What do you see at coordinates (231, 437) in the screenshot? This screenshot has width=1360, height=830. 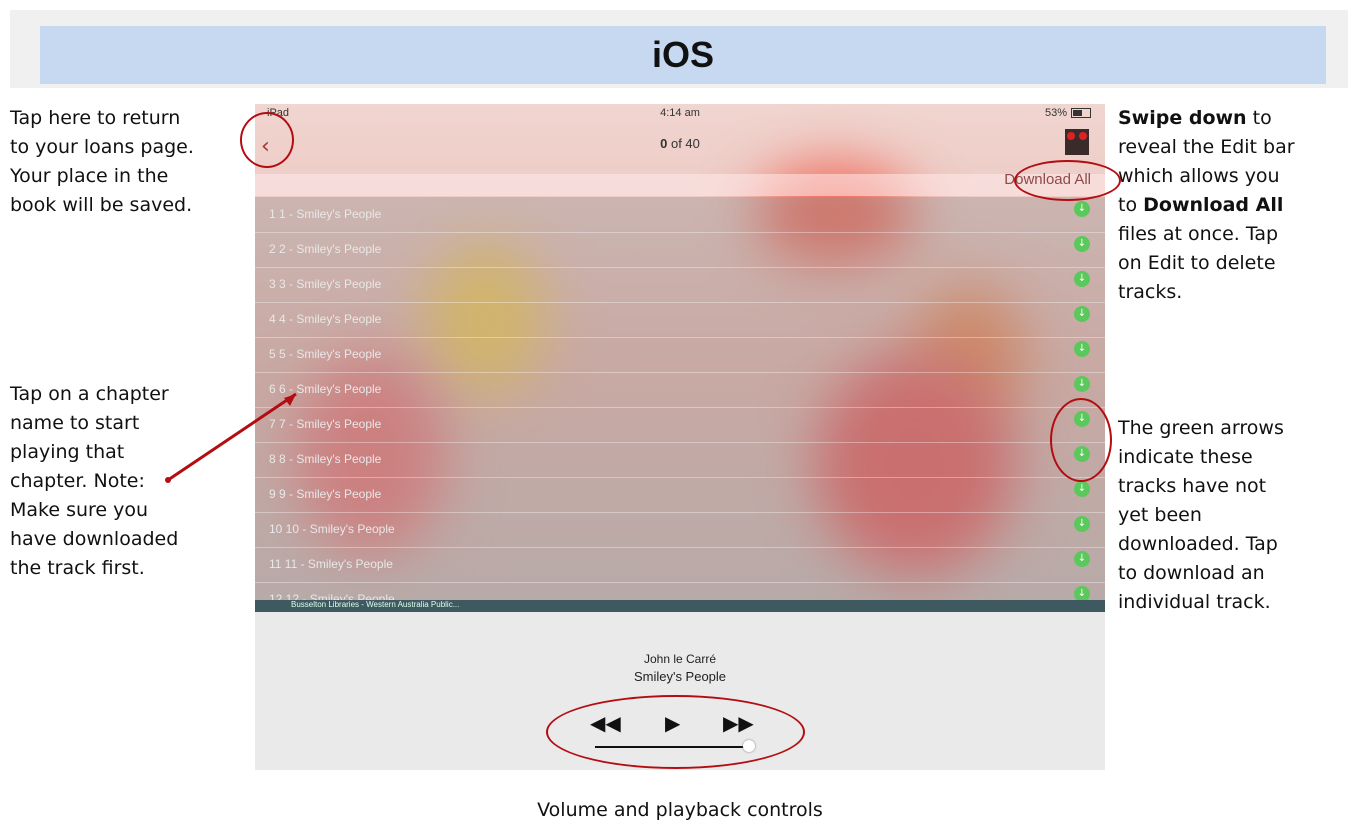 I see `annotation-arrow-icon` at bounding box center [231, 437].